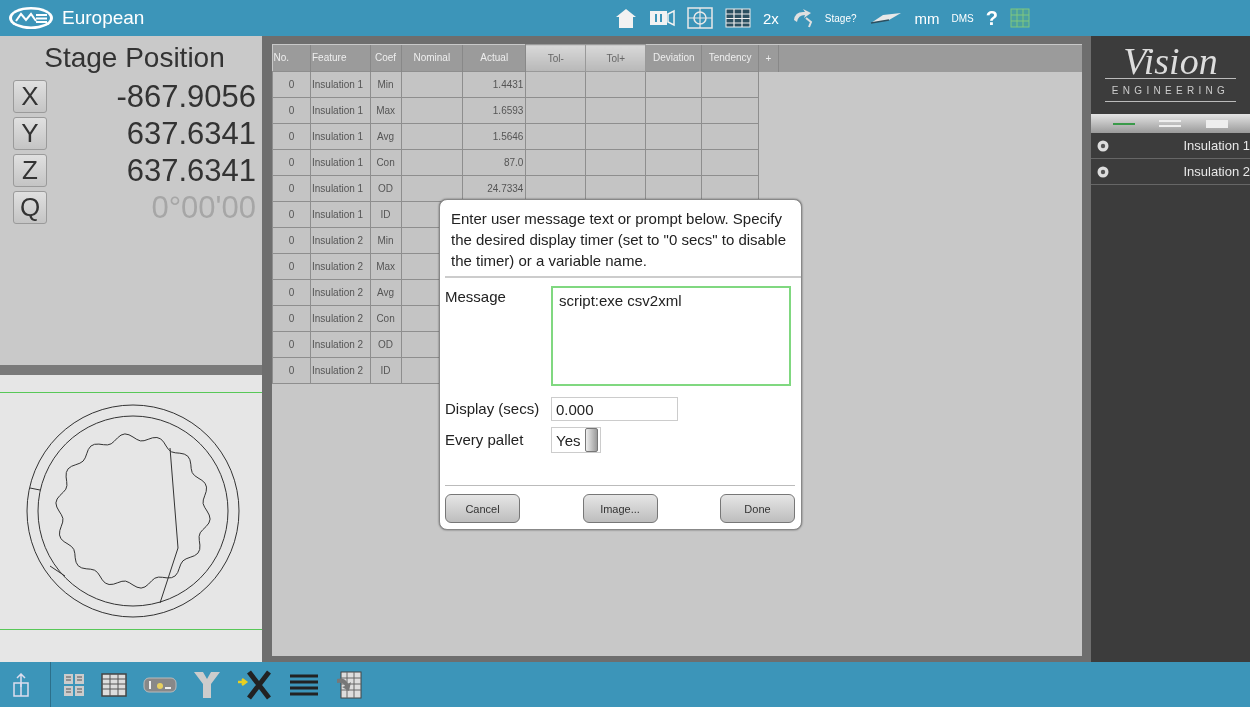 The image size is (1250, 707). What do you see at coordinates (614, 409) in the screenshot?
I see `display-time-field: 0.000` at bounding box center [614, 409].